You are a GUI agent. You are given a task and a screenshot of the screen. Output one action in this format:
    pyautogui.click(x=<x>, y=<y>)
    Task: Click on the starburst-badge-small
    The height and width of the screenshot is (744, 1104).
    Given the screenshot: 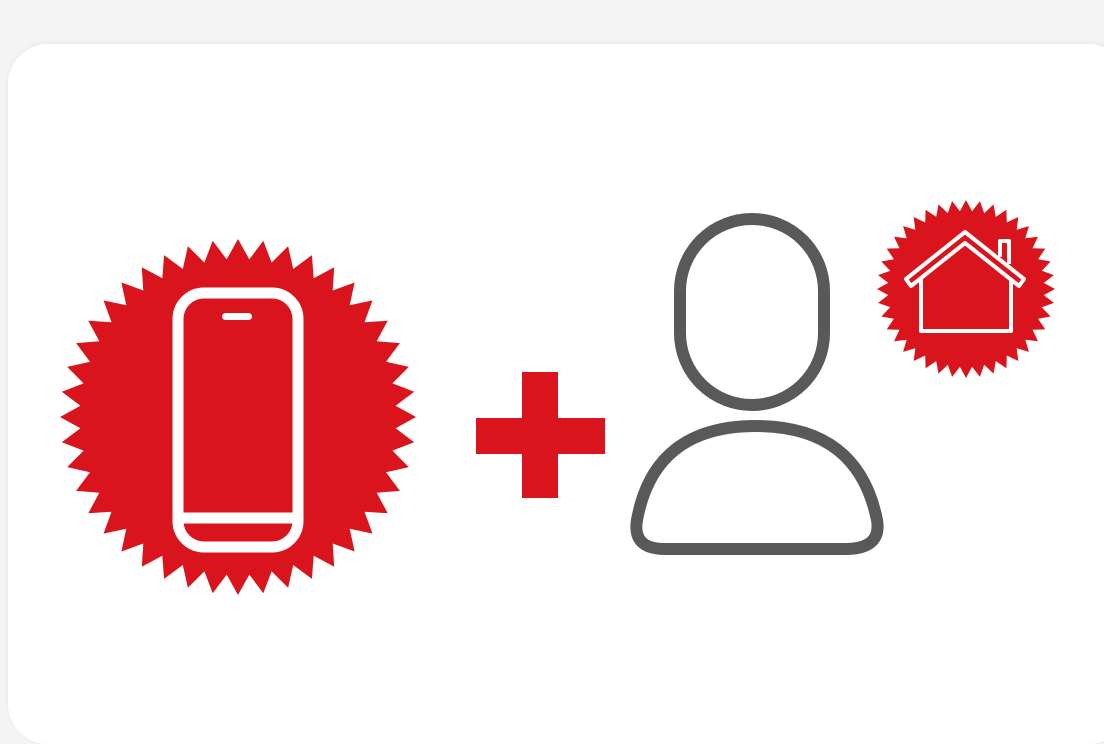 What is the action you would take?
    pyautogui.click(x=966, y=289)
    